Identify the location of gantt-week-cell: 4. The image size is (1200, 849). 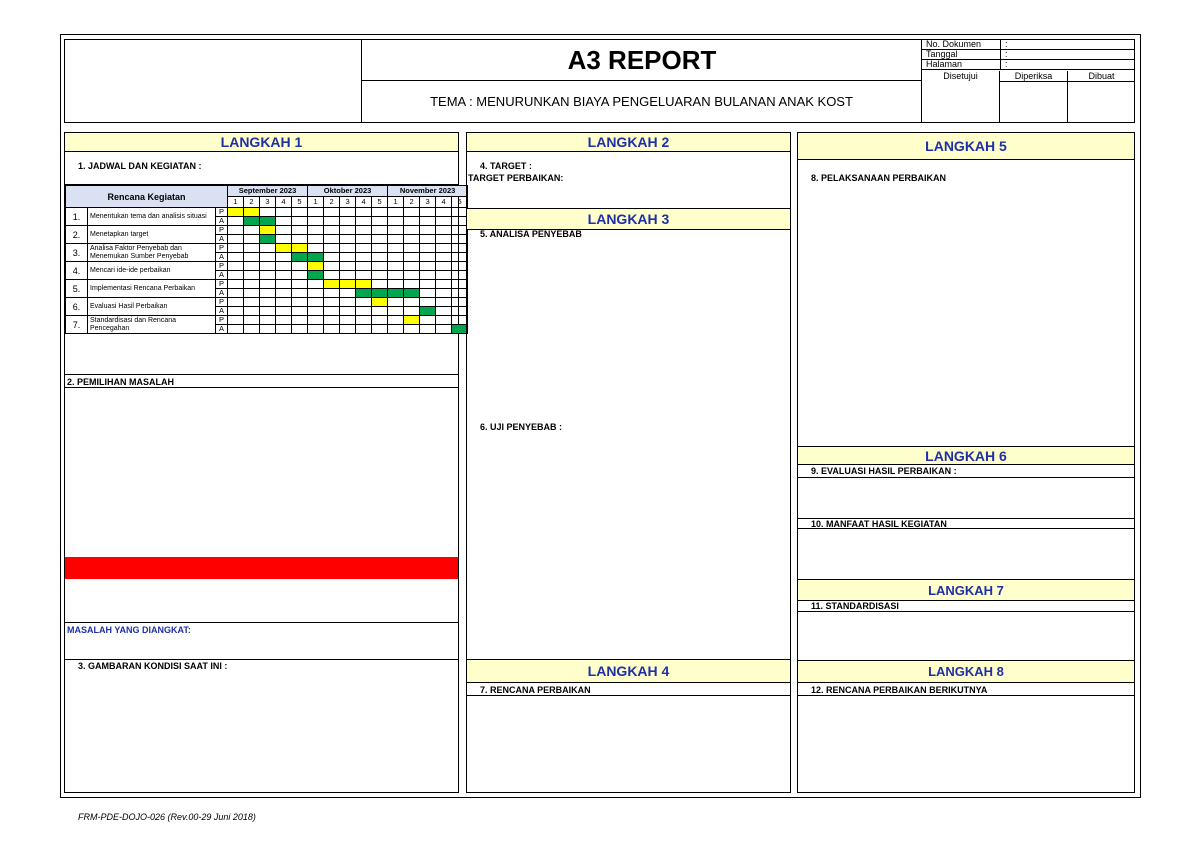
(444, 202).